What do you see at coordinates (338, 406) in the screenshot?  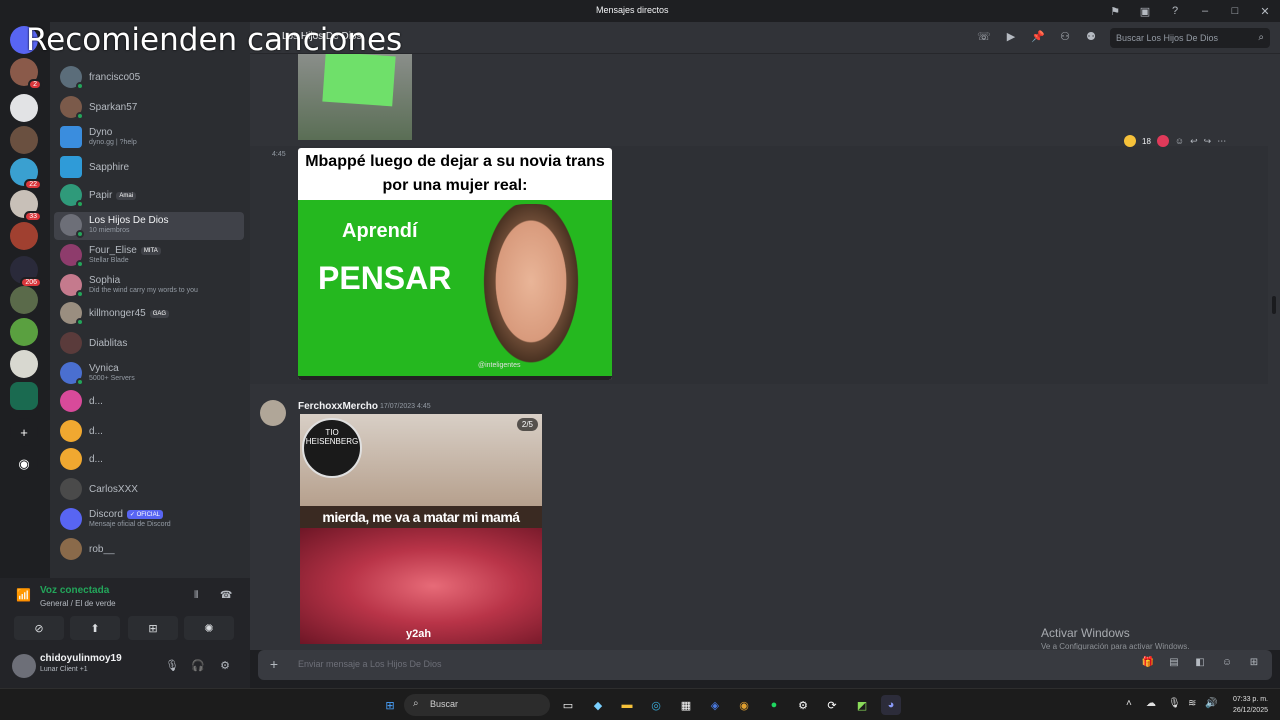 I see `message-author: FerchoxxMercho` at bounding box center [338, 406].